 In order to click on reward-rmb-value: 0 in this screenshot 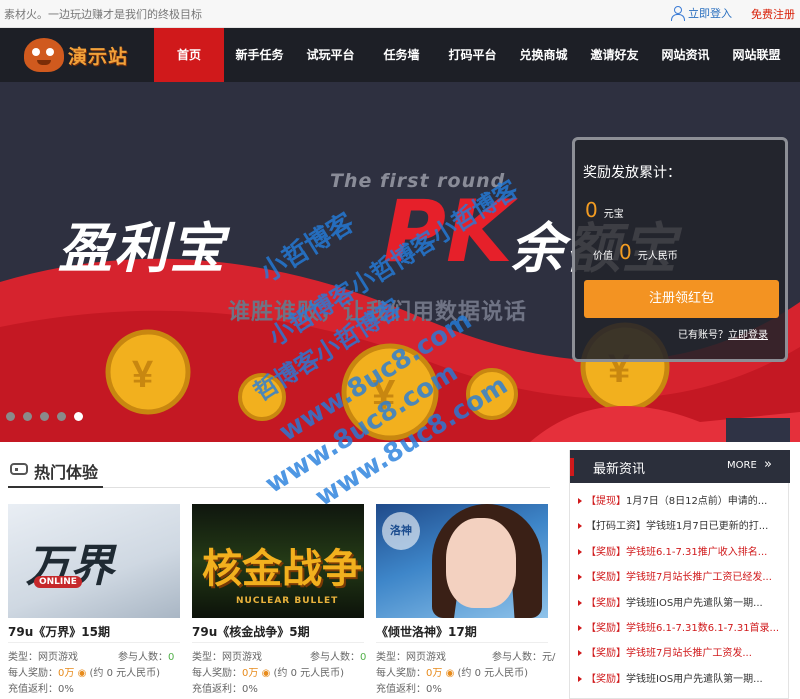, I will do `click(625, 252)`.